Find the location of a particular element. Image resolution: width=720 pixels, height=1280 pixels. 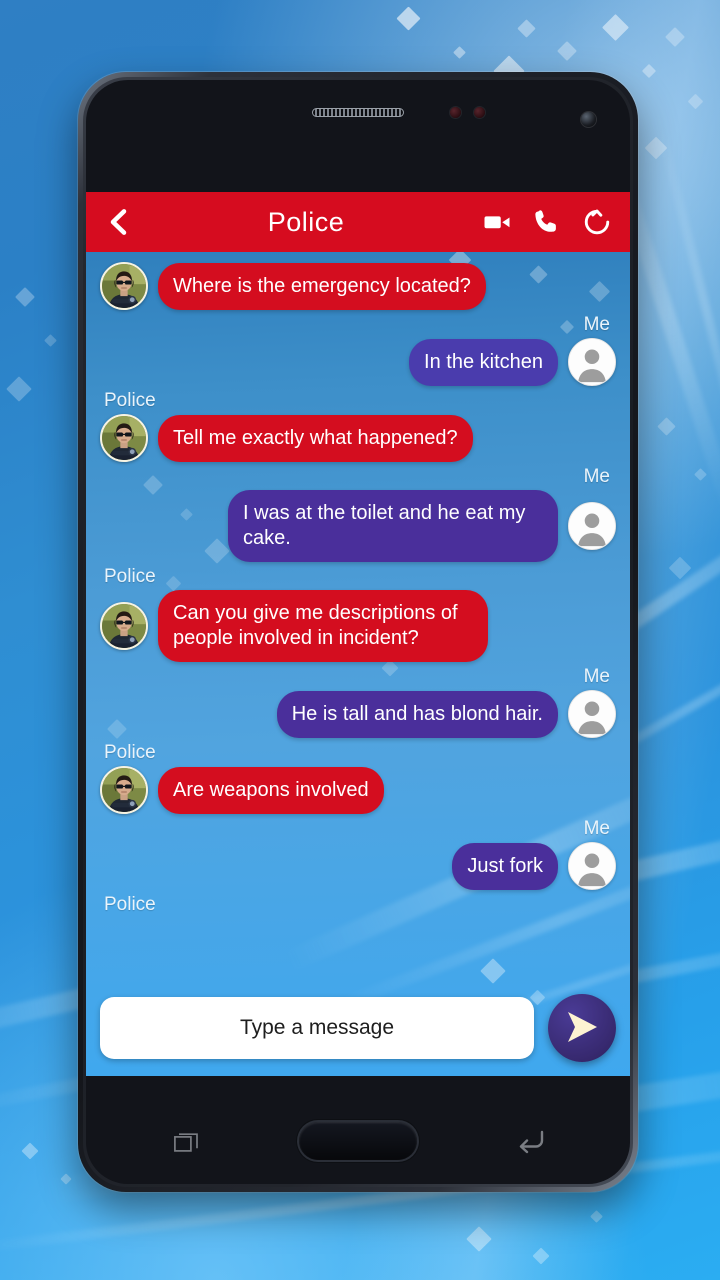

message-bubble: He is tall and has blond hair. is located at coordinates (417, 714).